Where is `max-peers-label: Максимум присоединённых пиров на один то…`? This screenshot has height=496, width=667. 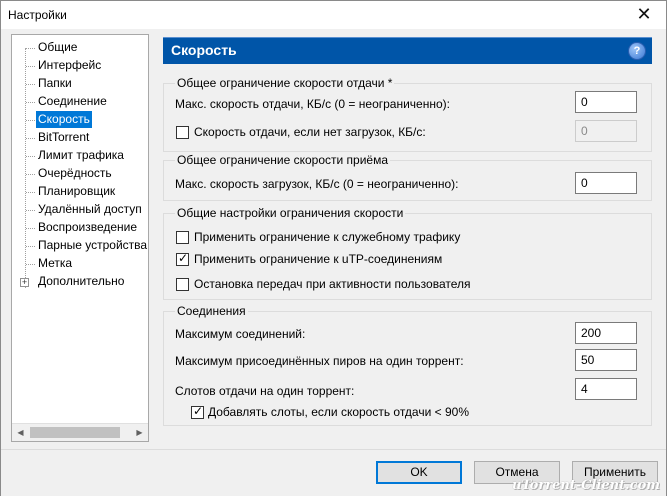 max-peers-label: Максимум присоединённых пиров на один то… is located at coordinates (319, 361).